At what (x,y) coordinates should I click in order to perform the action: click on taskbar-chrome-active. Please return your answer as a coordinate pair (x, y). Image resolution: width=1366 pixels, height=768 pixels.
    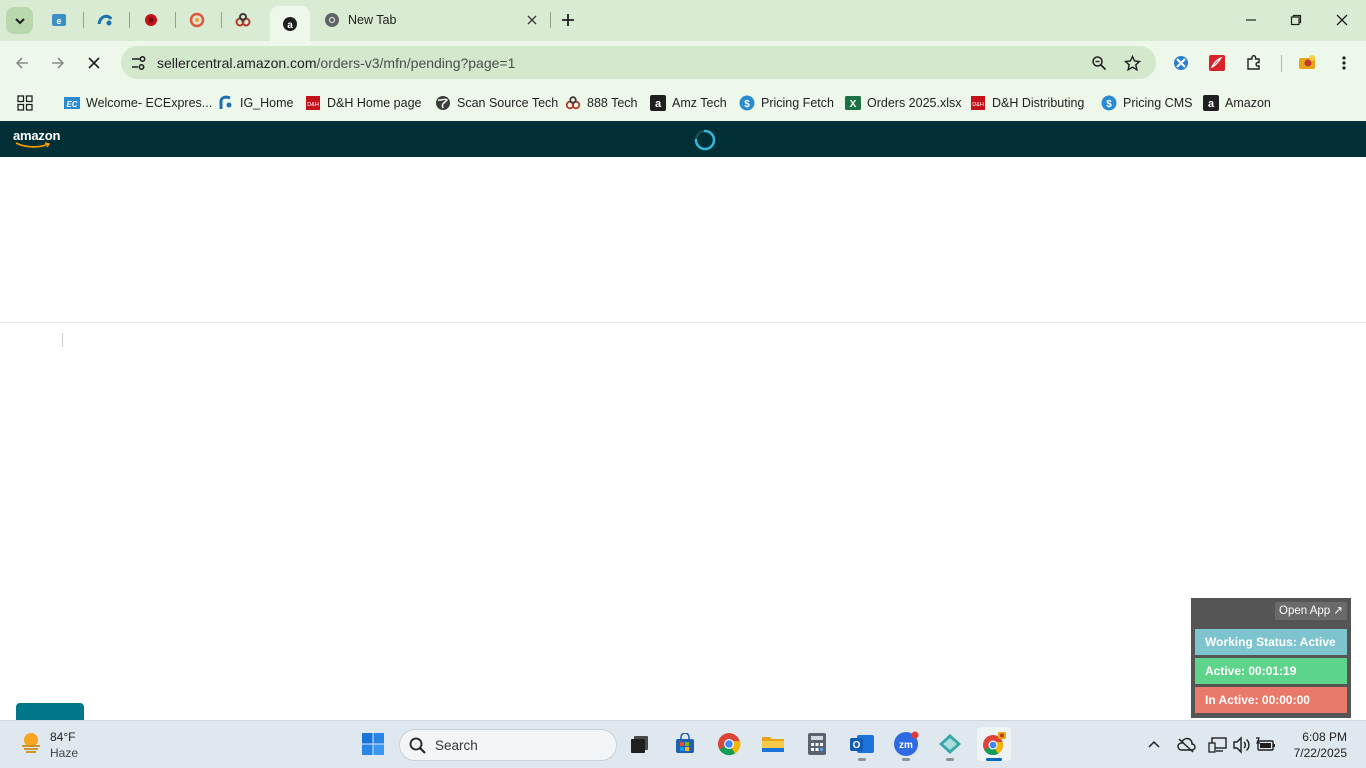
    Looking at the image, I should click on (994, 744).